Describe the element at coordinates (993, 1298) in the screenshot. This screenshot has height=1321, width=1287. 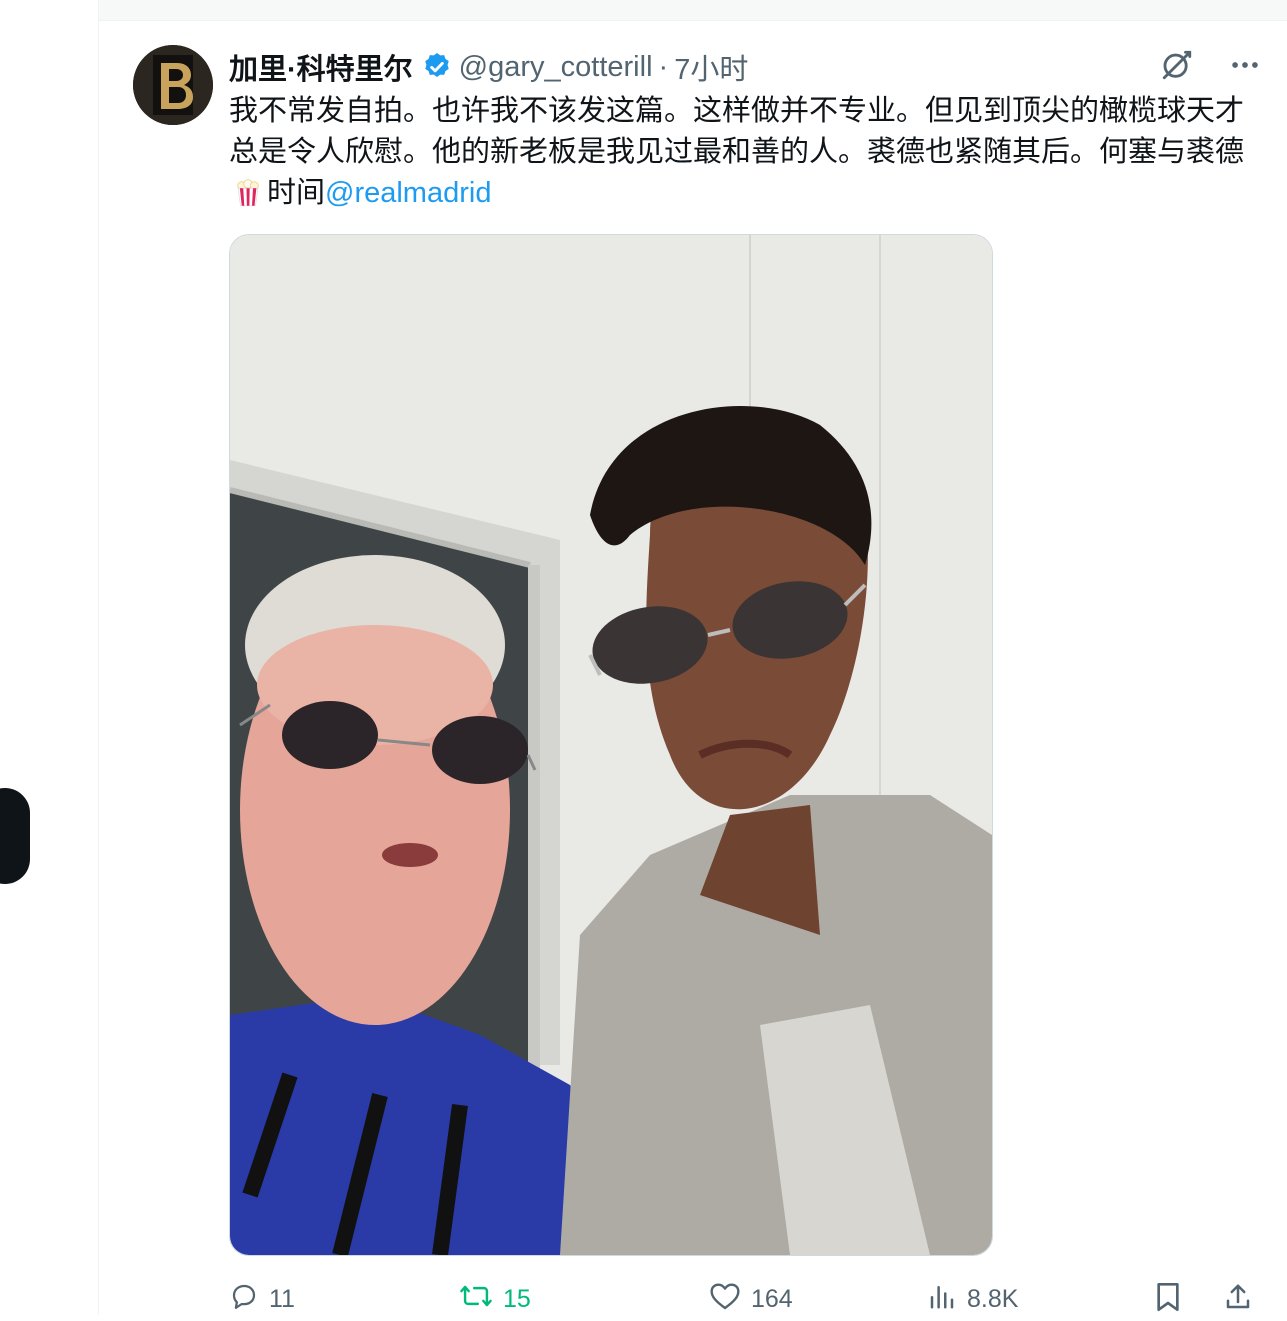
I see `views-count: 8.8K` at that location.